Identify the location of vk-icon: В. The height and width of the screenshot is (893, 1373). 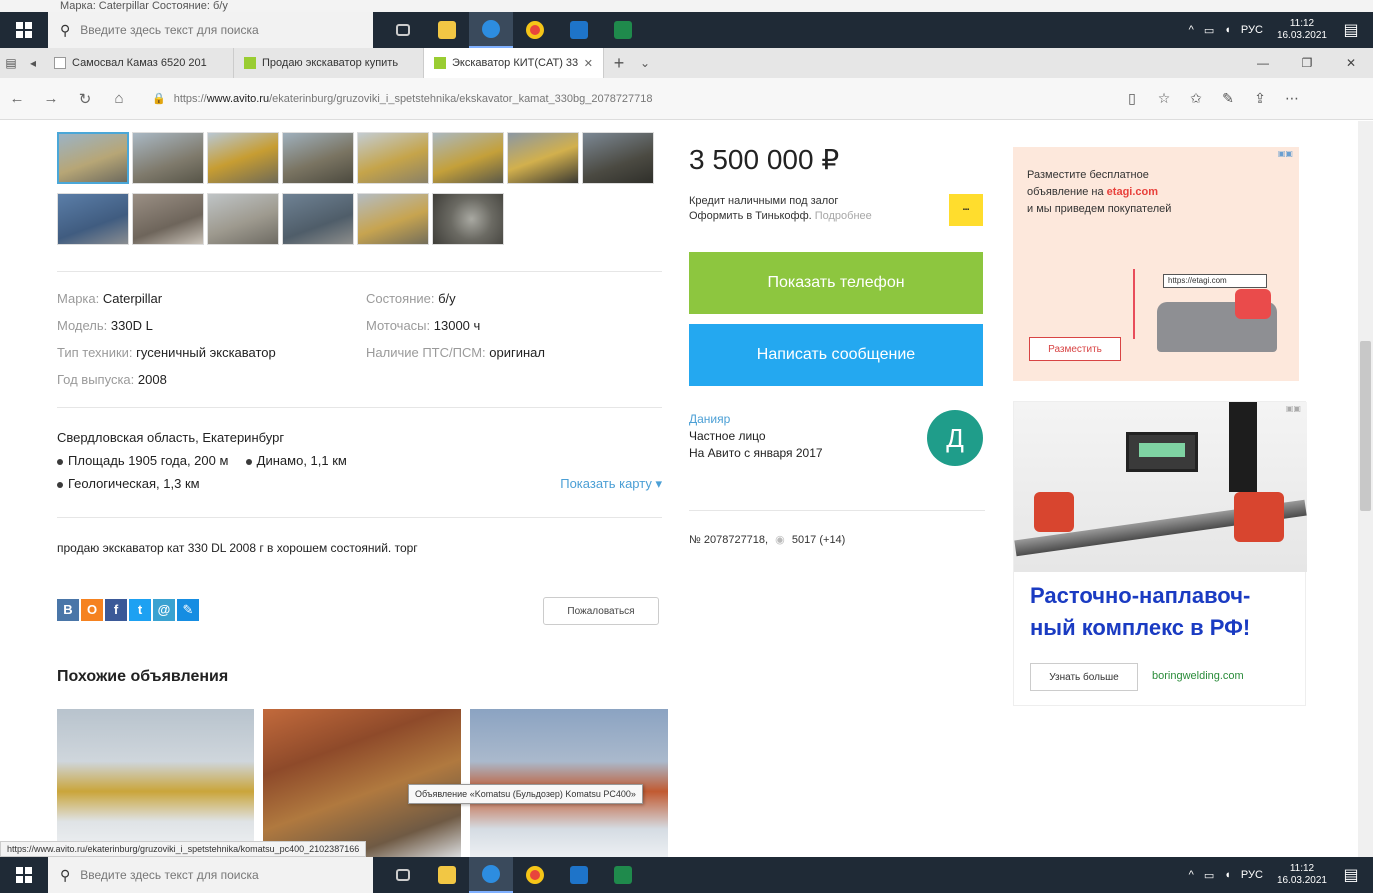
(68, 610).